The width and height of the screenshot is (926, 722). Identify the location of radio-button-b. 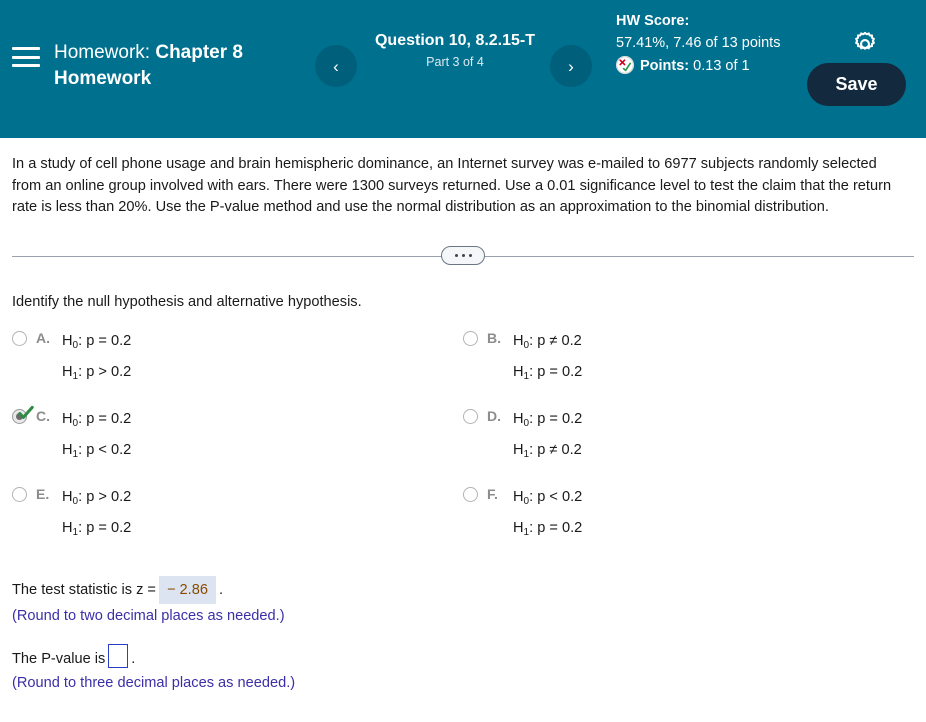
(470, 338).